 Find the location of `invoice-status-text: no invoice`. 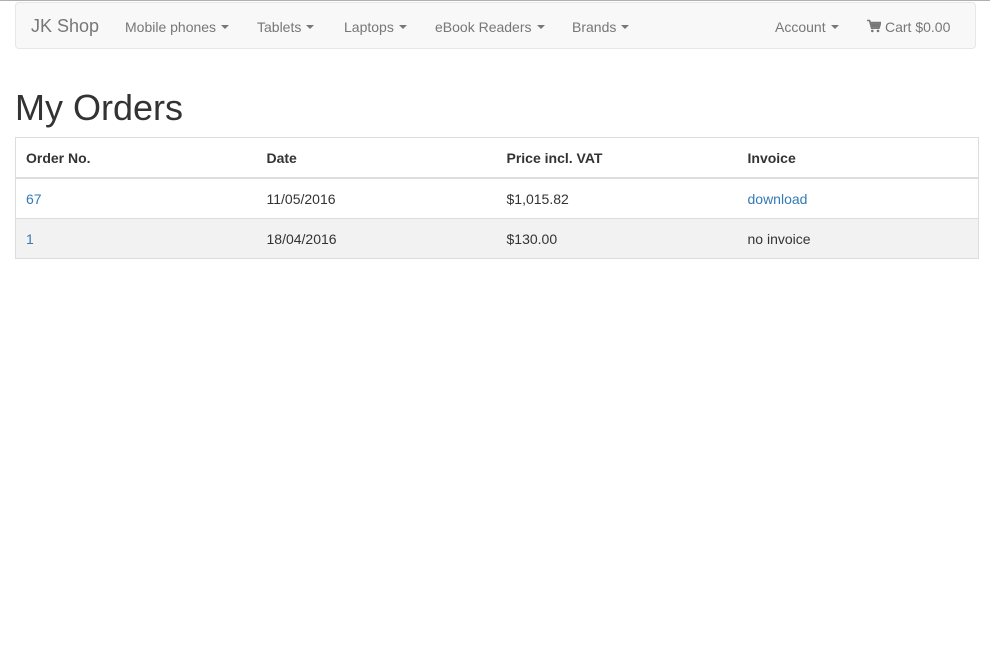

invoice-status-text: no invoice is located at coordinates (858, 238).